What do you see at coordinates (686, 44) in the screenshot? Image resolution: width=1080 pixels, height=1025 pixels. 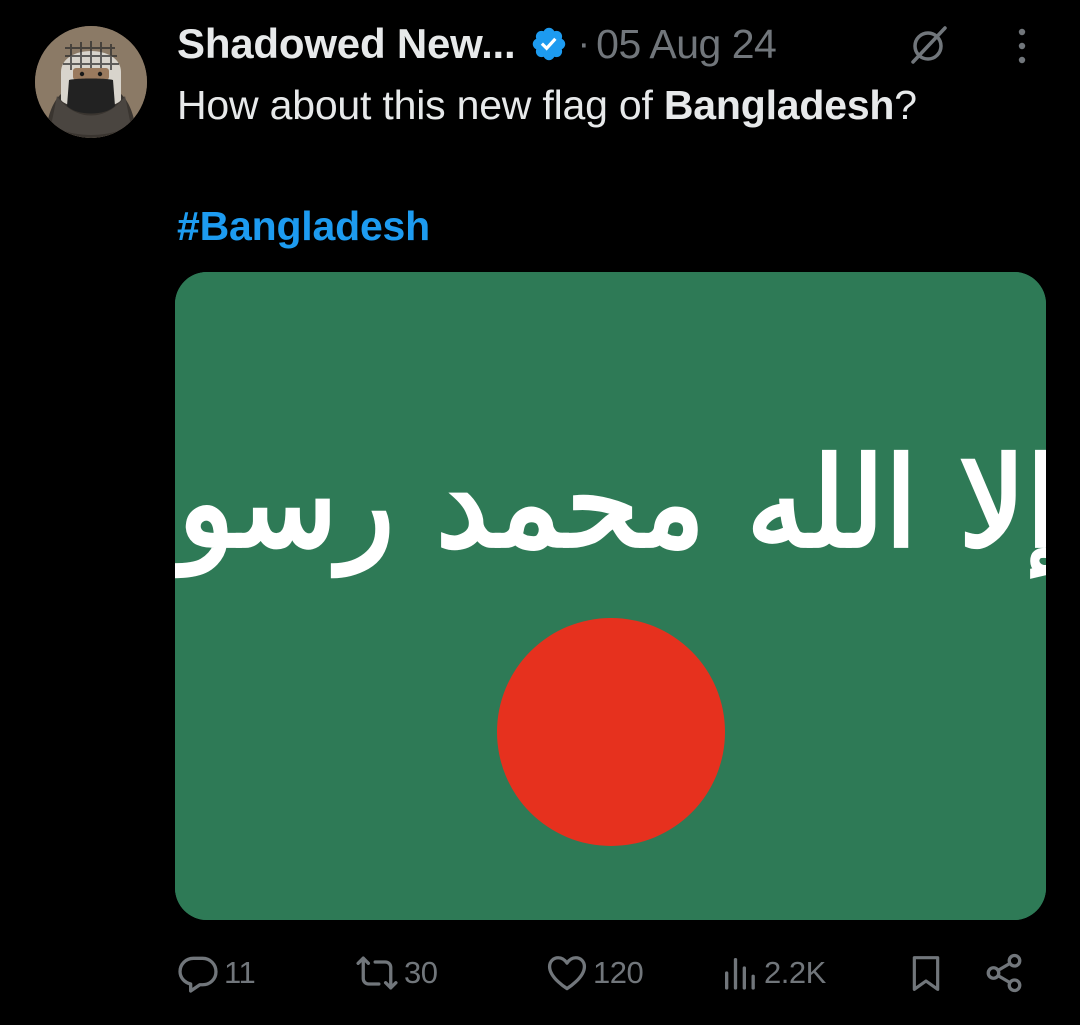 I see `tweet-date: 05 Aug 24` at bounding box center [686, 44].